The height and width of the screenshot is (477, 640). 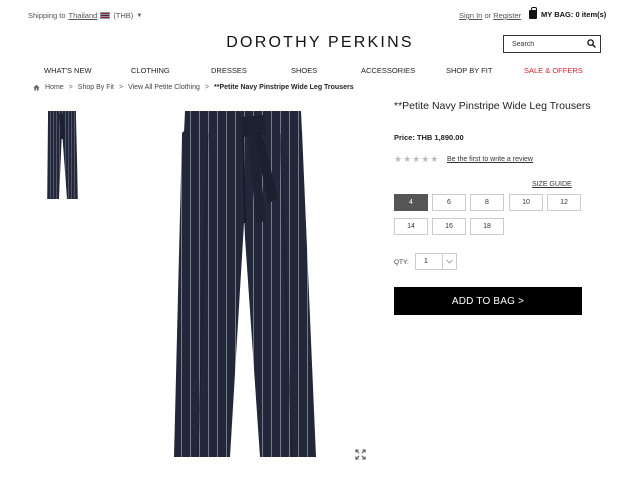 I want to click on shipping-country-link: Thailand, so click(x=83, y=15).